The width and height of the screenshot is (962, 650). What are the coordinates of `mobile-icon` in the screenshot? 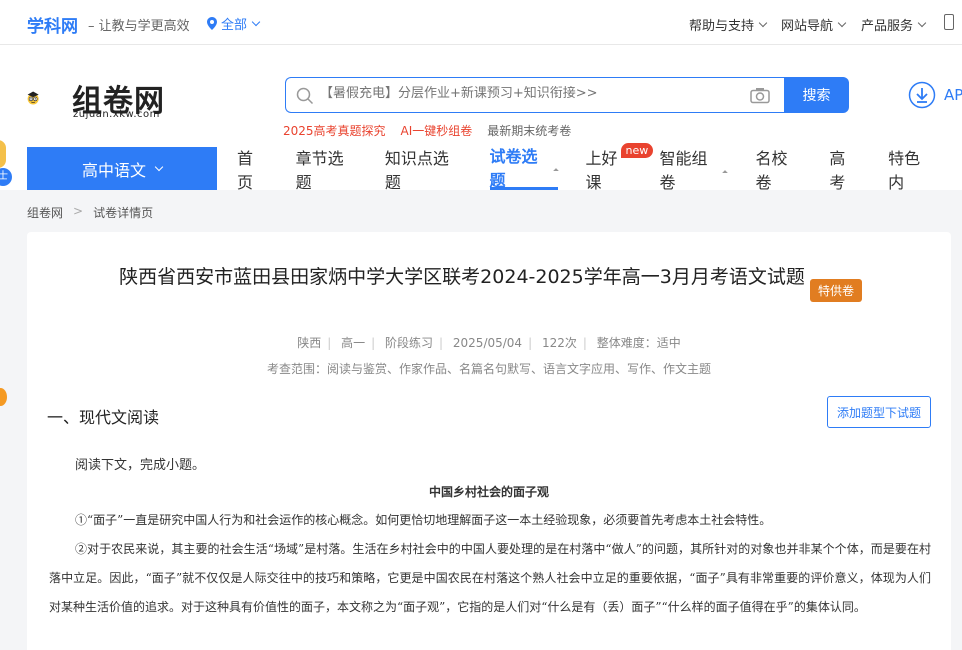 It's located at (949, 22).